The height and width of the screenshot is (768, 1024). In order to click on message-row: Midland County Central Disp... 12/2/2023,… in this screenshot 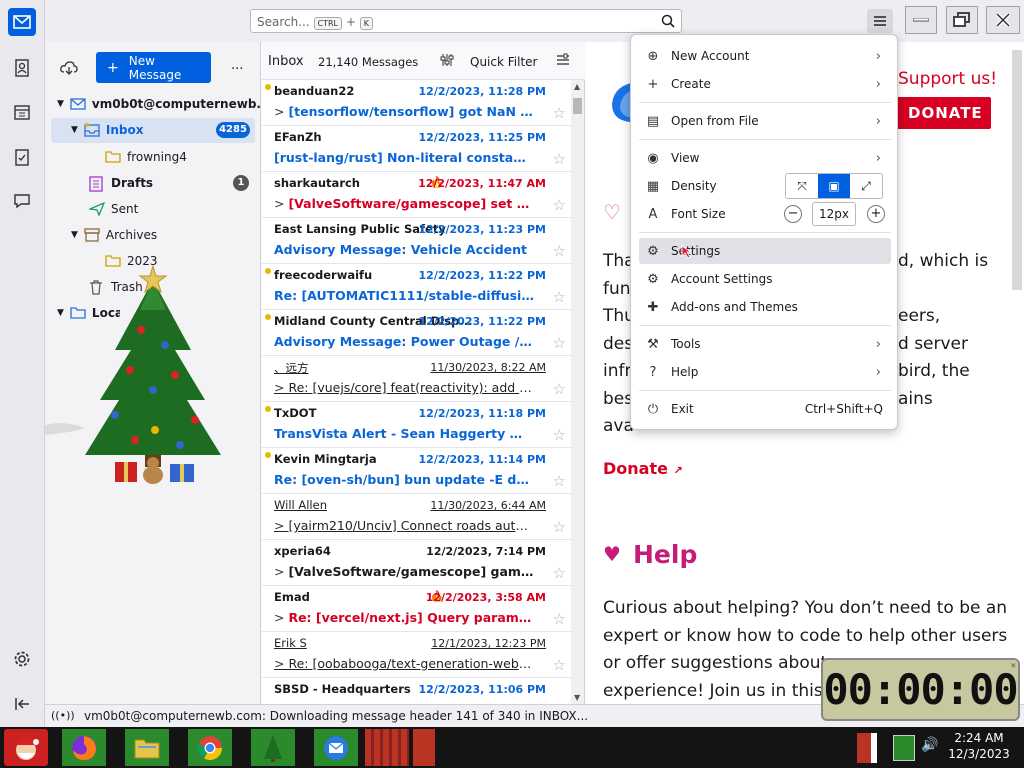, I will do `click(417, 333)`.